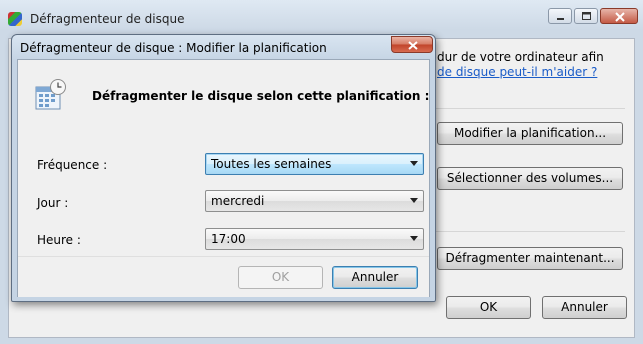  I want to click on frequency-value: Toutes les semaines, so click(271, 164).